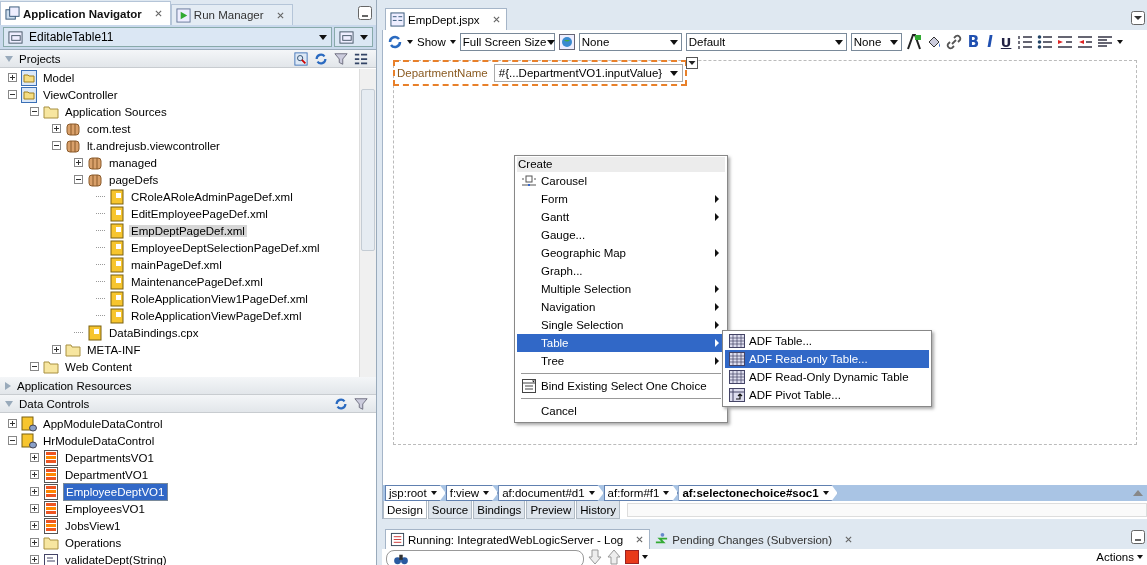  What do you see at coordinates (405, 510) in the screenshot?
I see `view-tab: Design` at bounding box center [405, 510].